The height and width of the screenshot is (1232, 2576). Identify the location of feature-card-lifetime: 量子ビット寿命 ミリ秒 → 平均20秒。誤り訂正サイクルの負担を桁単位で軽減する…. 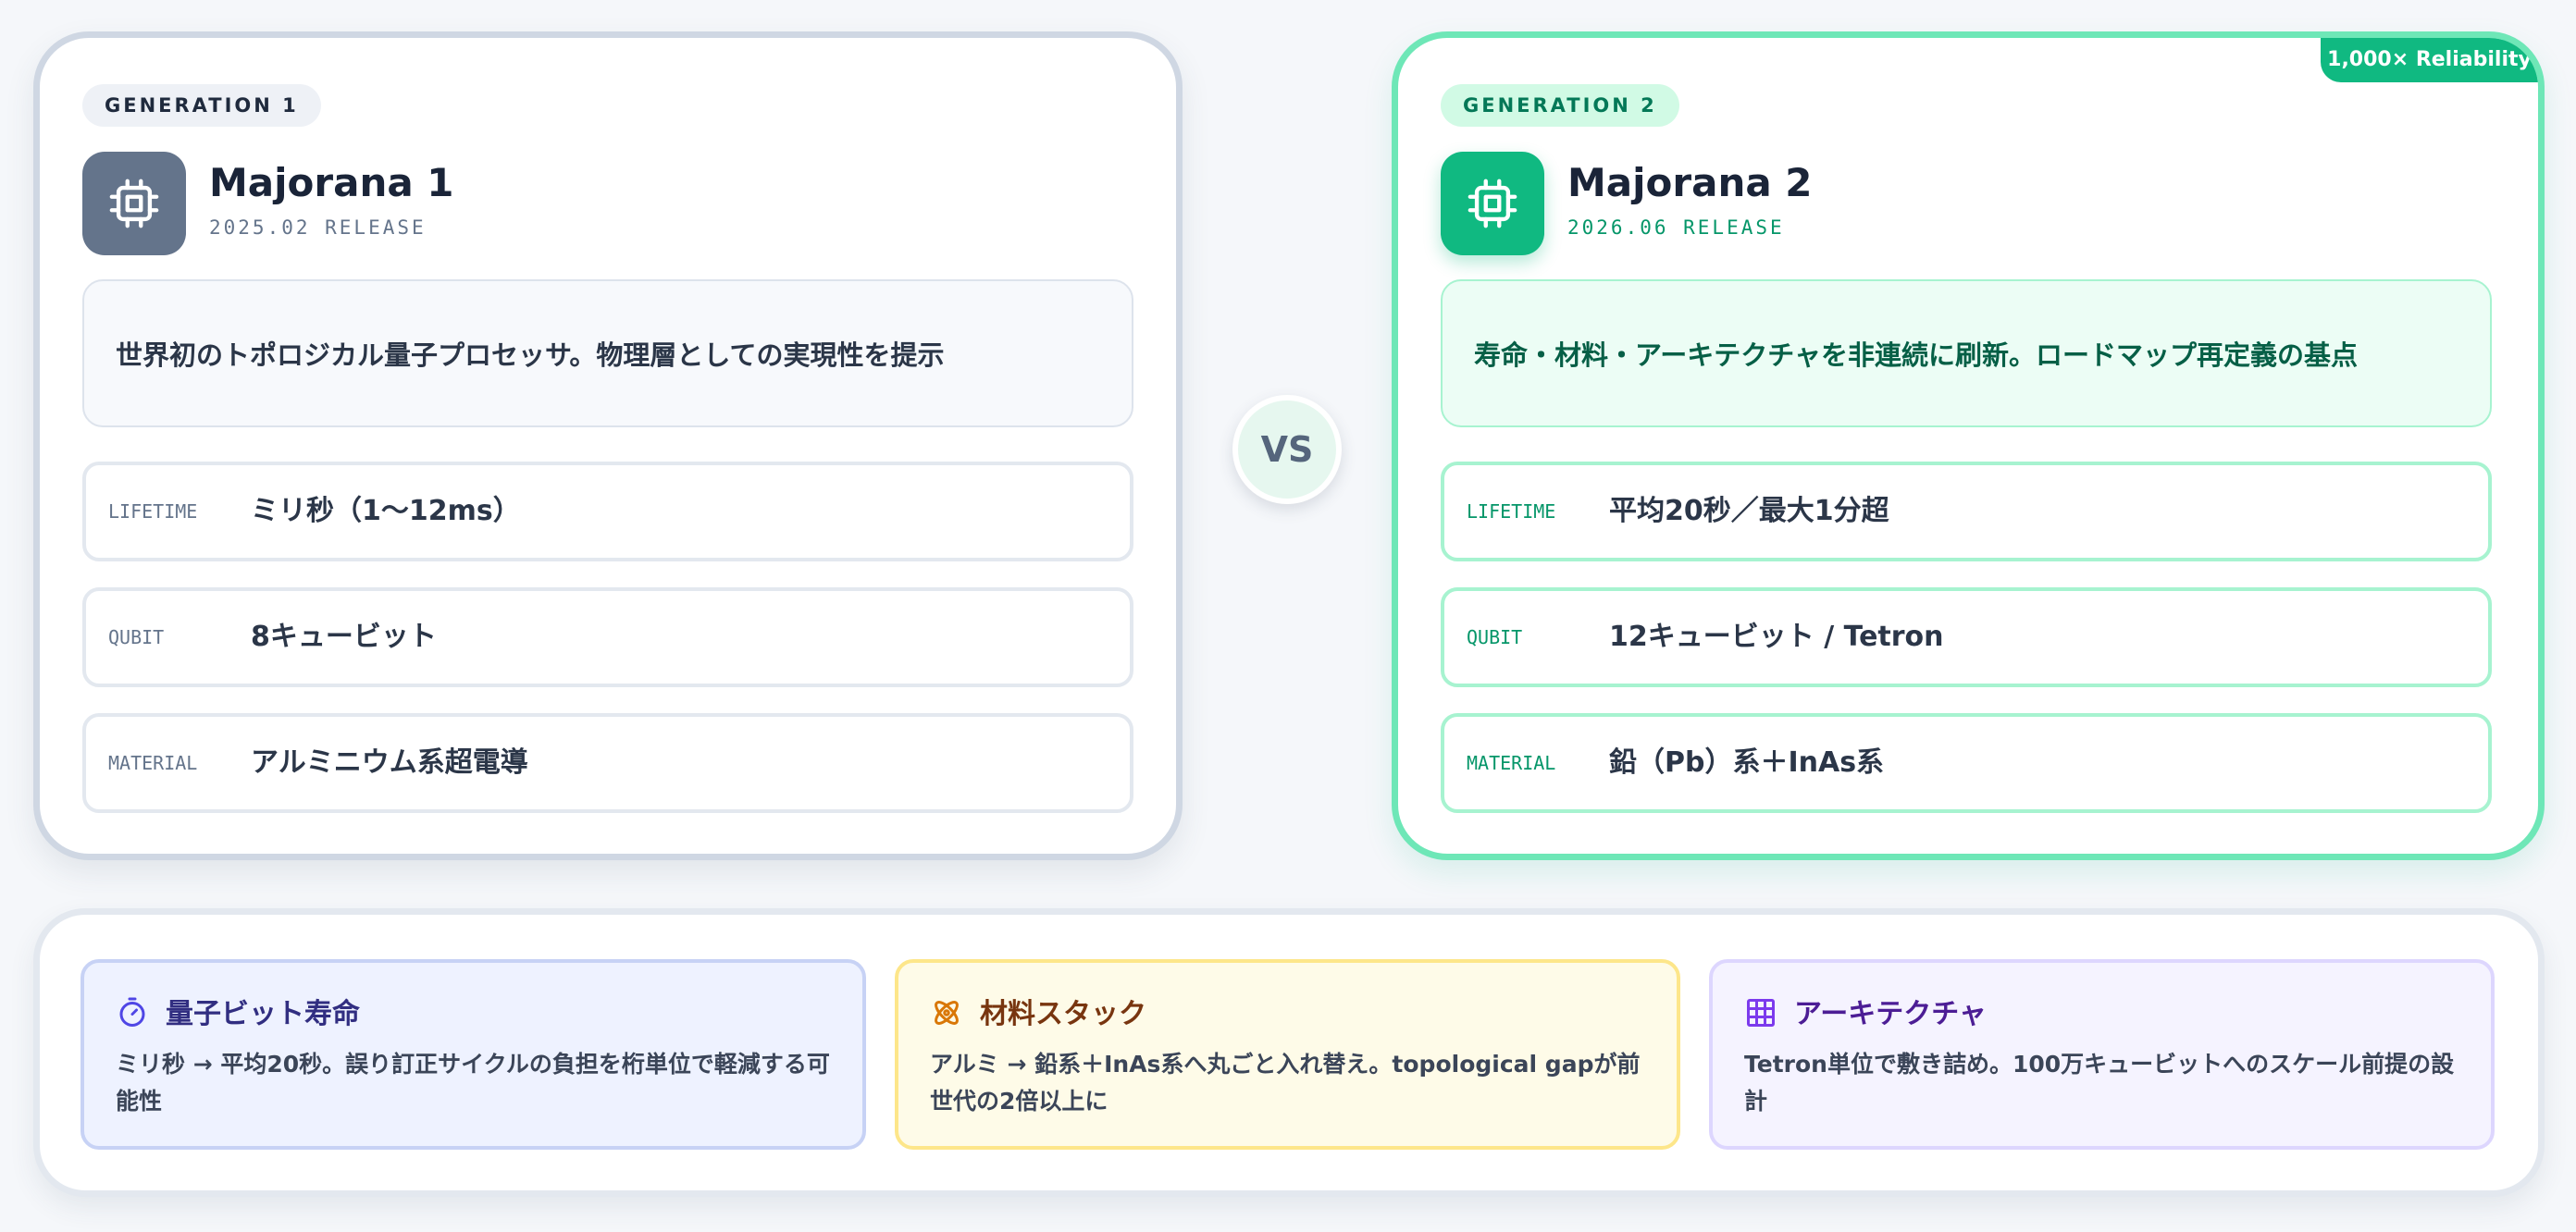
(473, 1054).